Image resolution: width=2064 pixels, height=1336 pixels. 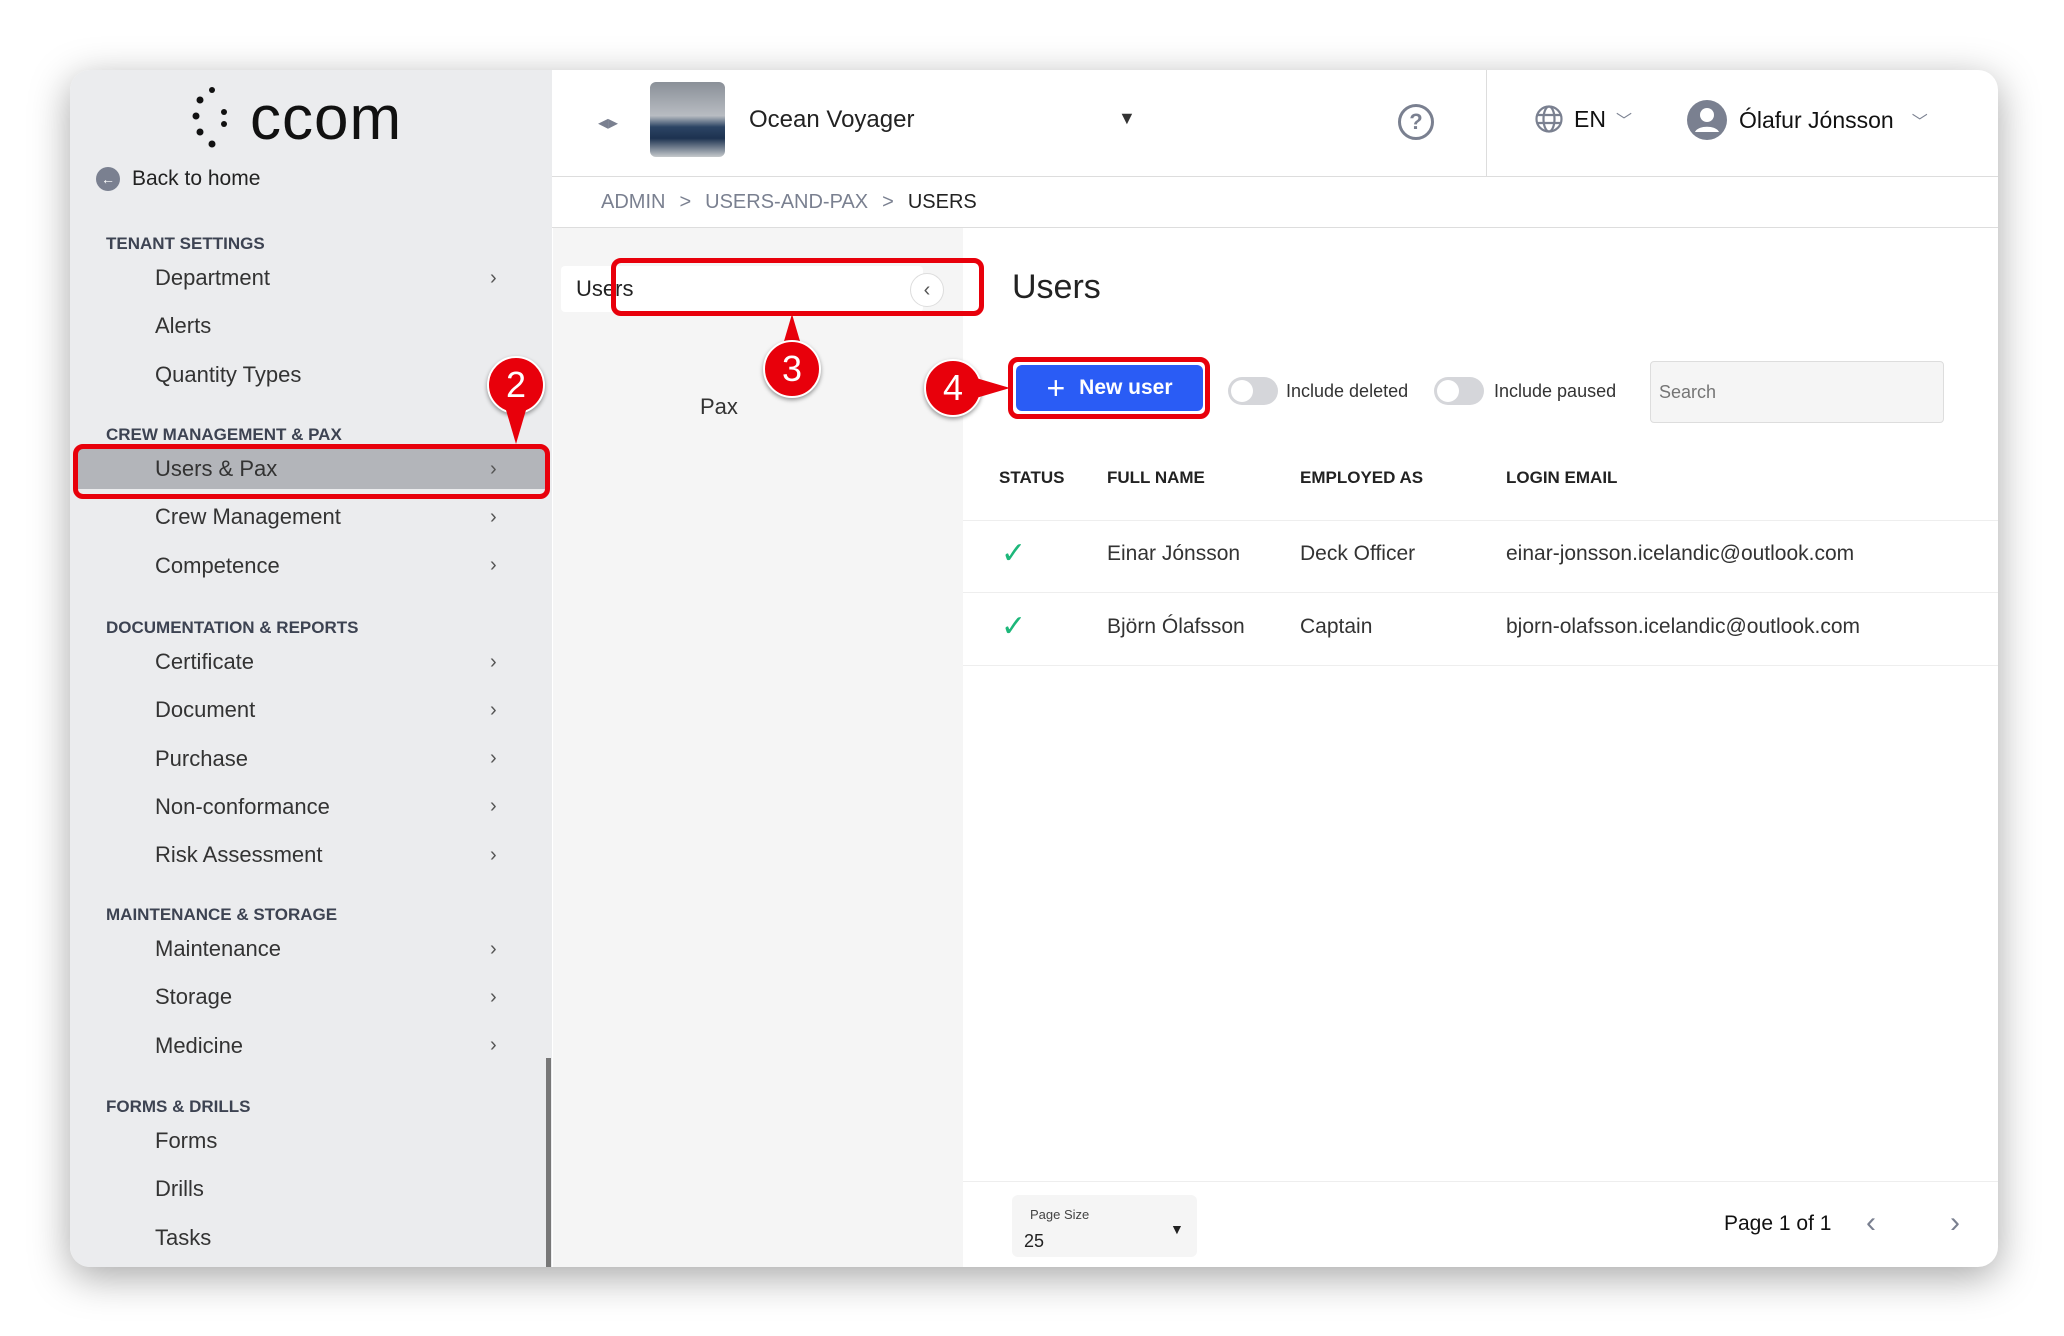 I want to click on cell-full-name: Einar Jónsson, so click(x=1174, y=553).